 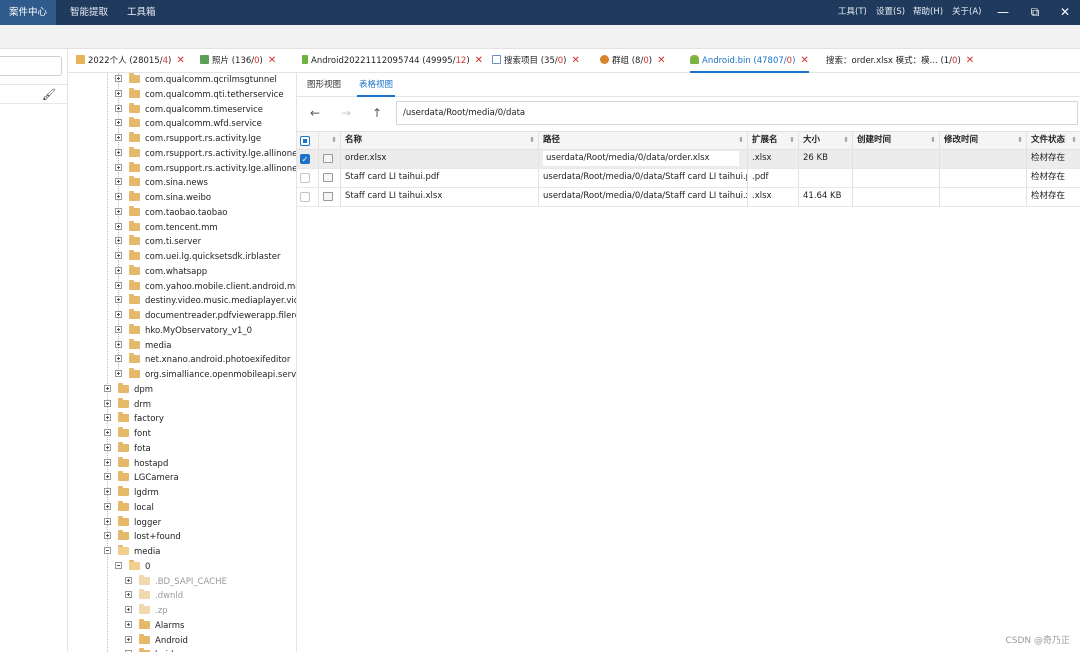 What do you see at coordinates (202, 360) in the screenshot?
I see `tree-node: net.xnano.android.photoexifeditor` at bounding box center [202, 360].